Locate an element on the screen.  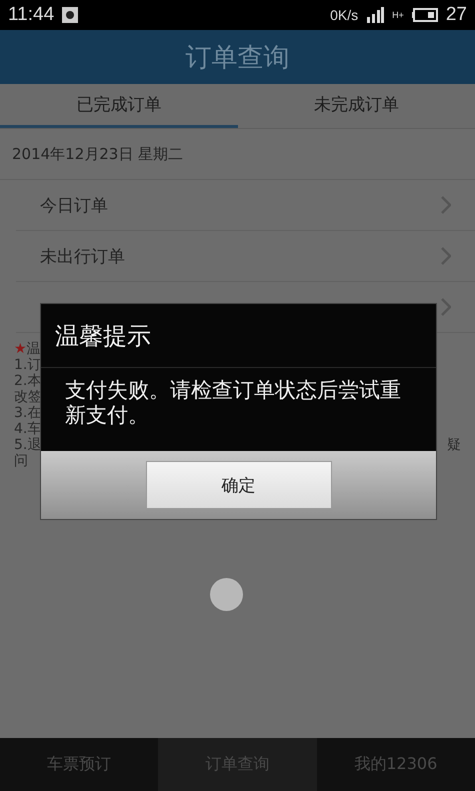
signal-icon is located at coordinates (375, 15).